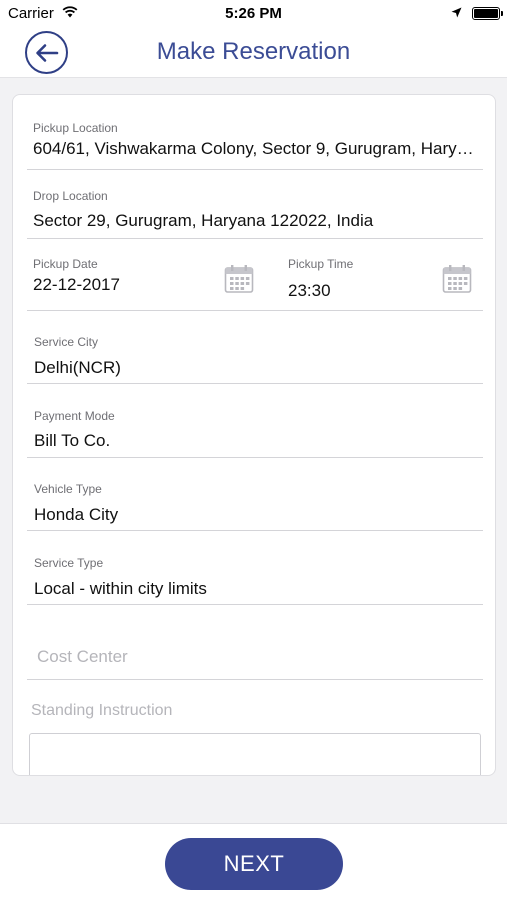  I want to click on payment-mode-value: Bill To Co., so click(72, 440).